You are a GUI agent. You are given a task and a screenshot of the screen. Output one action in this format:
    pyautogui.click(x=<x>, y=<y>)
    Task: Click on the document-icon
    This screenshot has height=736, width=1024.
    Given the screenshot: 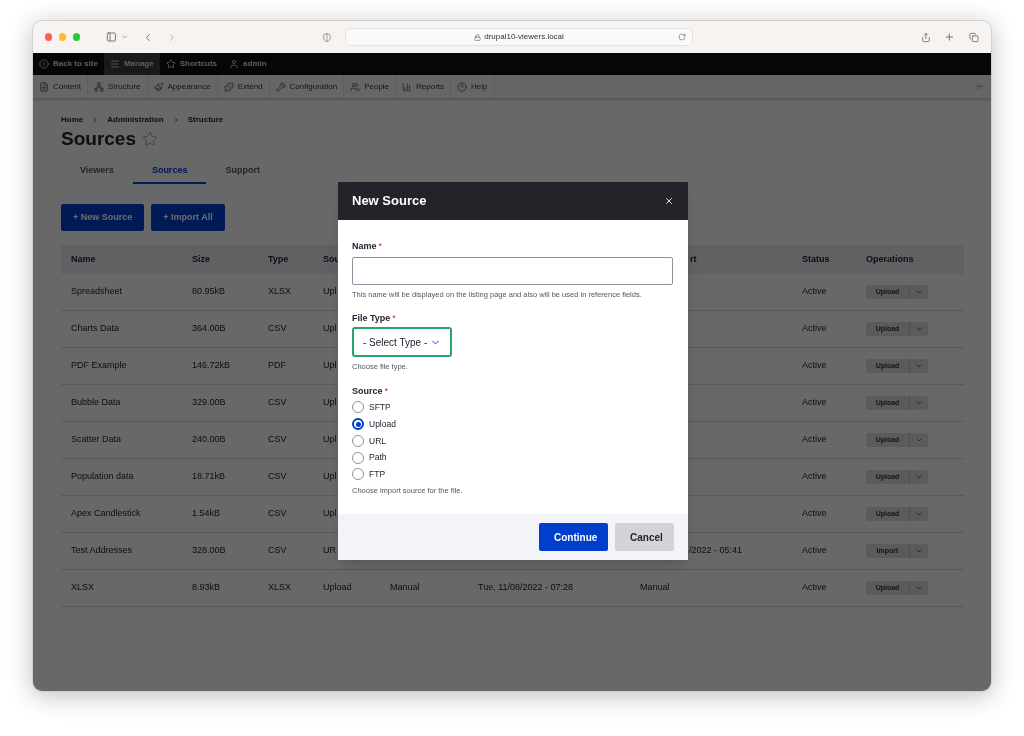 What is the action you would take?
    pyautogui.click(x=44, y=86)
    